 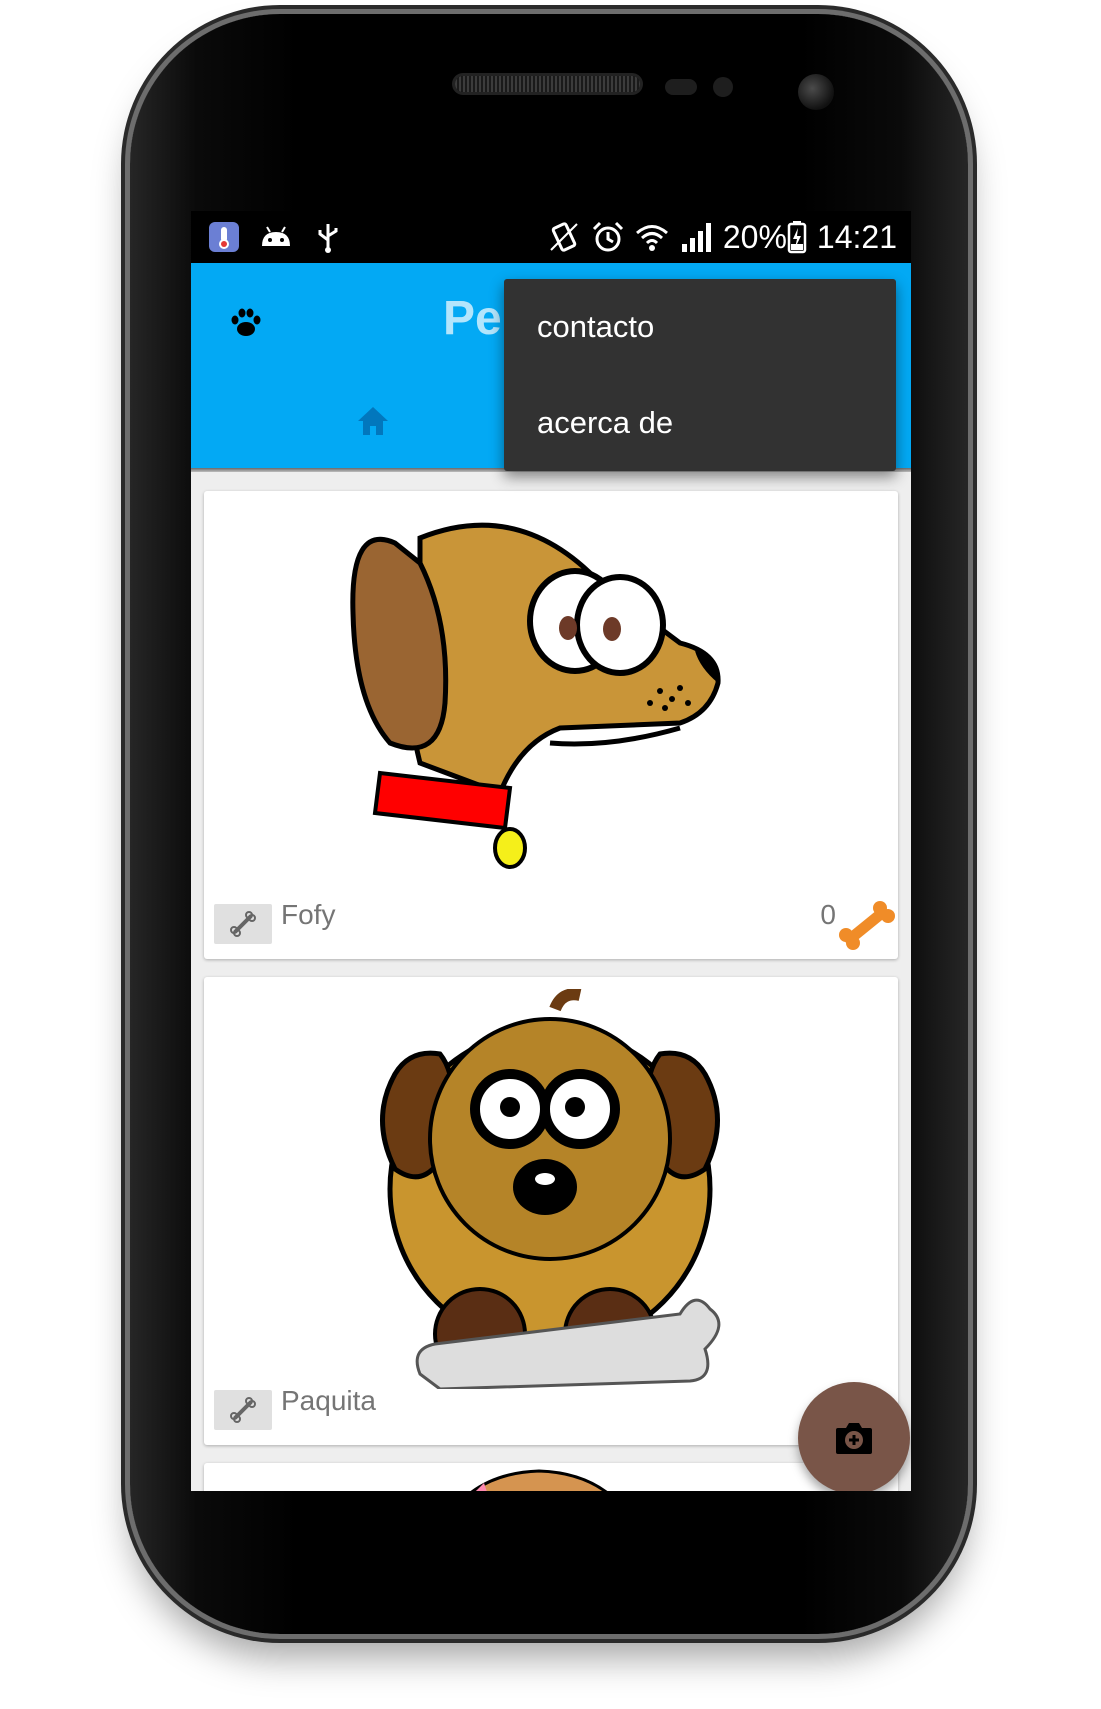 What do you see at coordinates (328, 1400) in the screenshot?
I see `pet-name: Paquita` at bounding box center [328, 1400].